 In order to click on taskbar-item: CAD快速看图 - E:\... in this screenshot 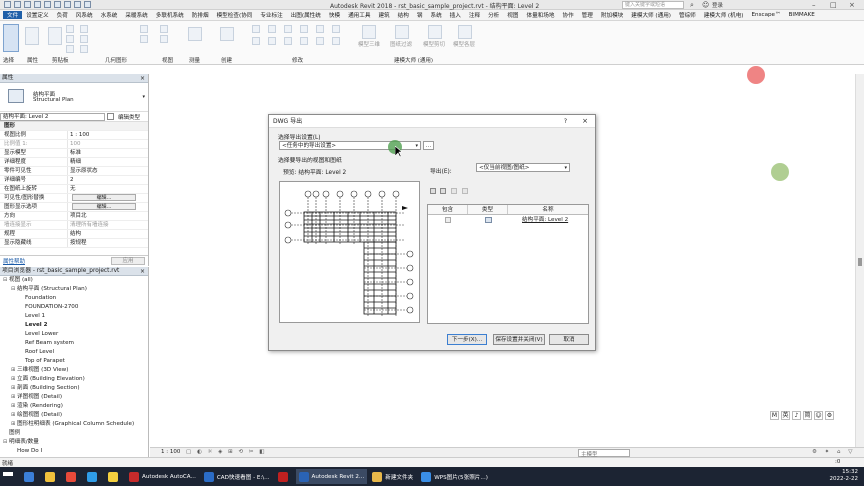, I will do `click(237, 476)`.